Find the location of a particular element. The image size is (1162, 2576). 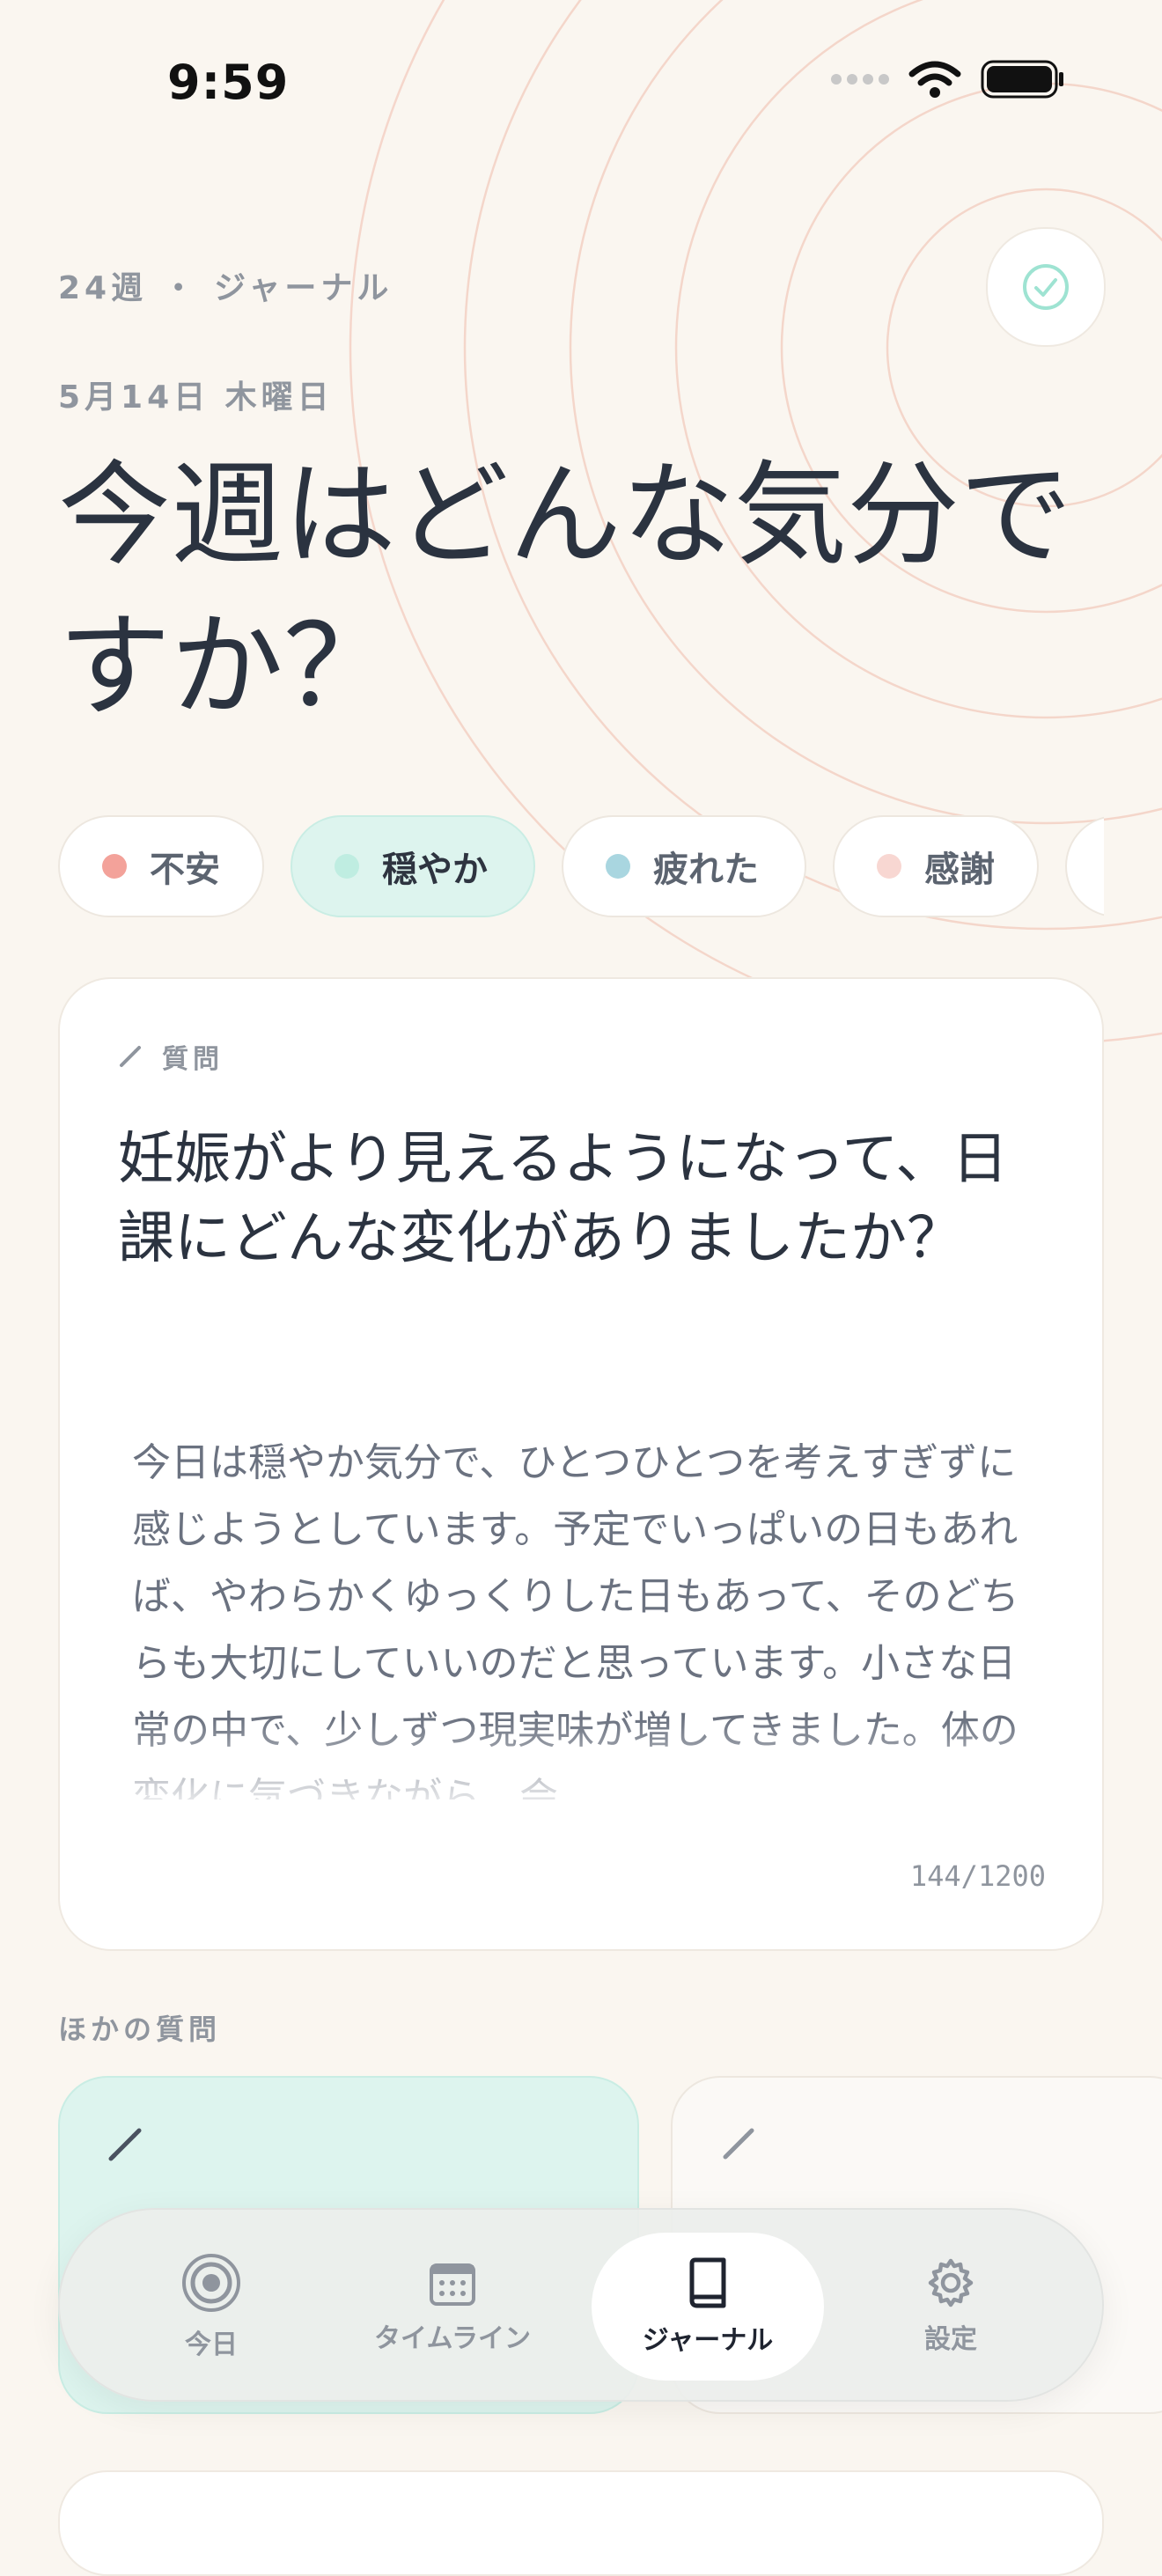

tab-label: タイムライン is located at coordinates (452, 2338).